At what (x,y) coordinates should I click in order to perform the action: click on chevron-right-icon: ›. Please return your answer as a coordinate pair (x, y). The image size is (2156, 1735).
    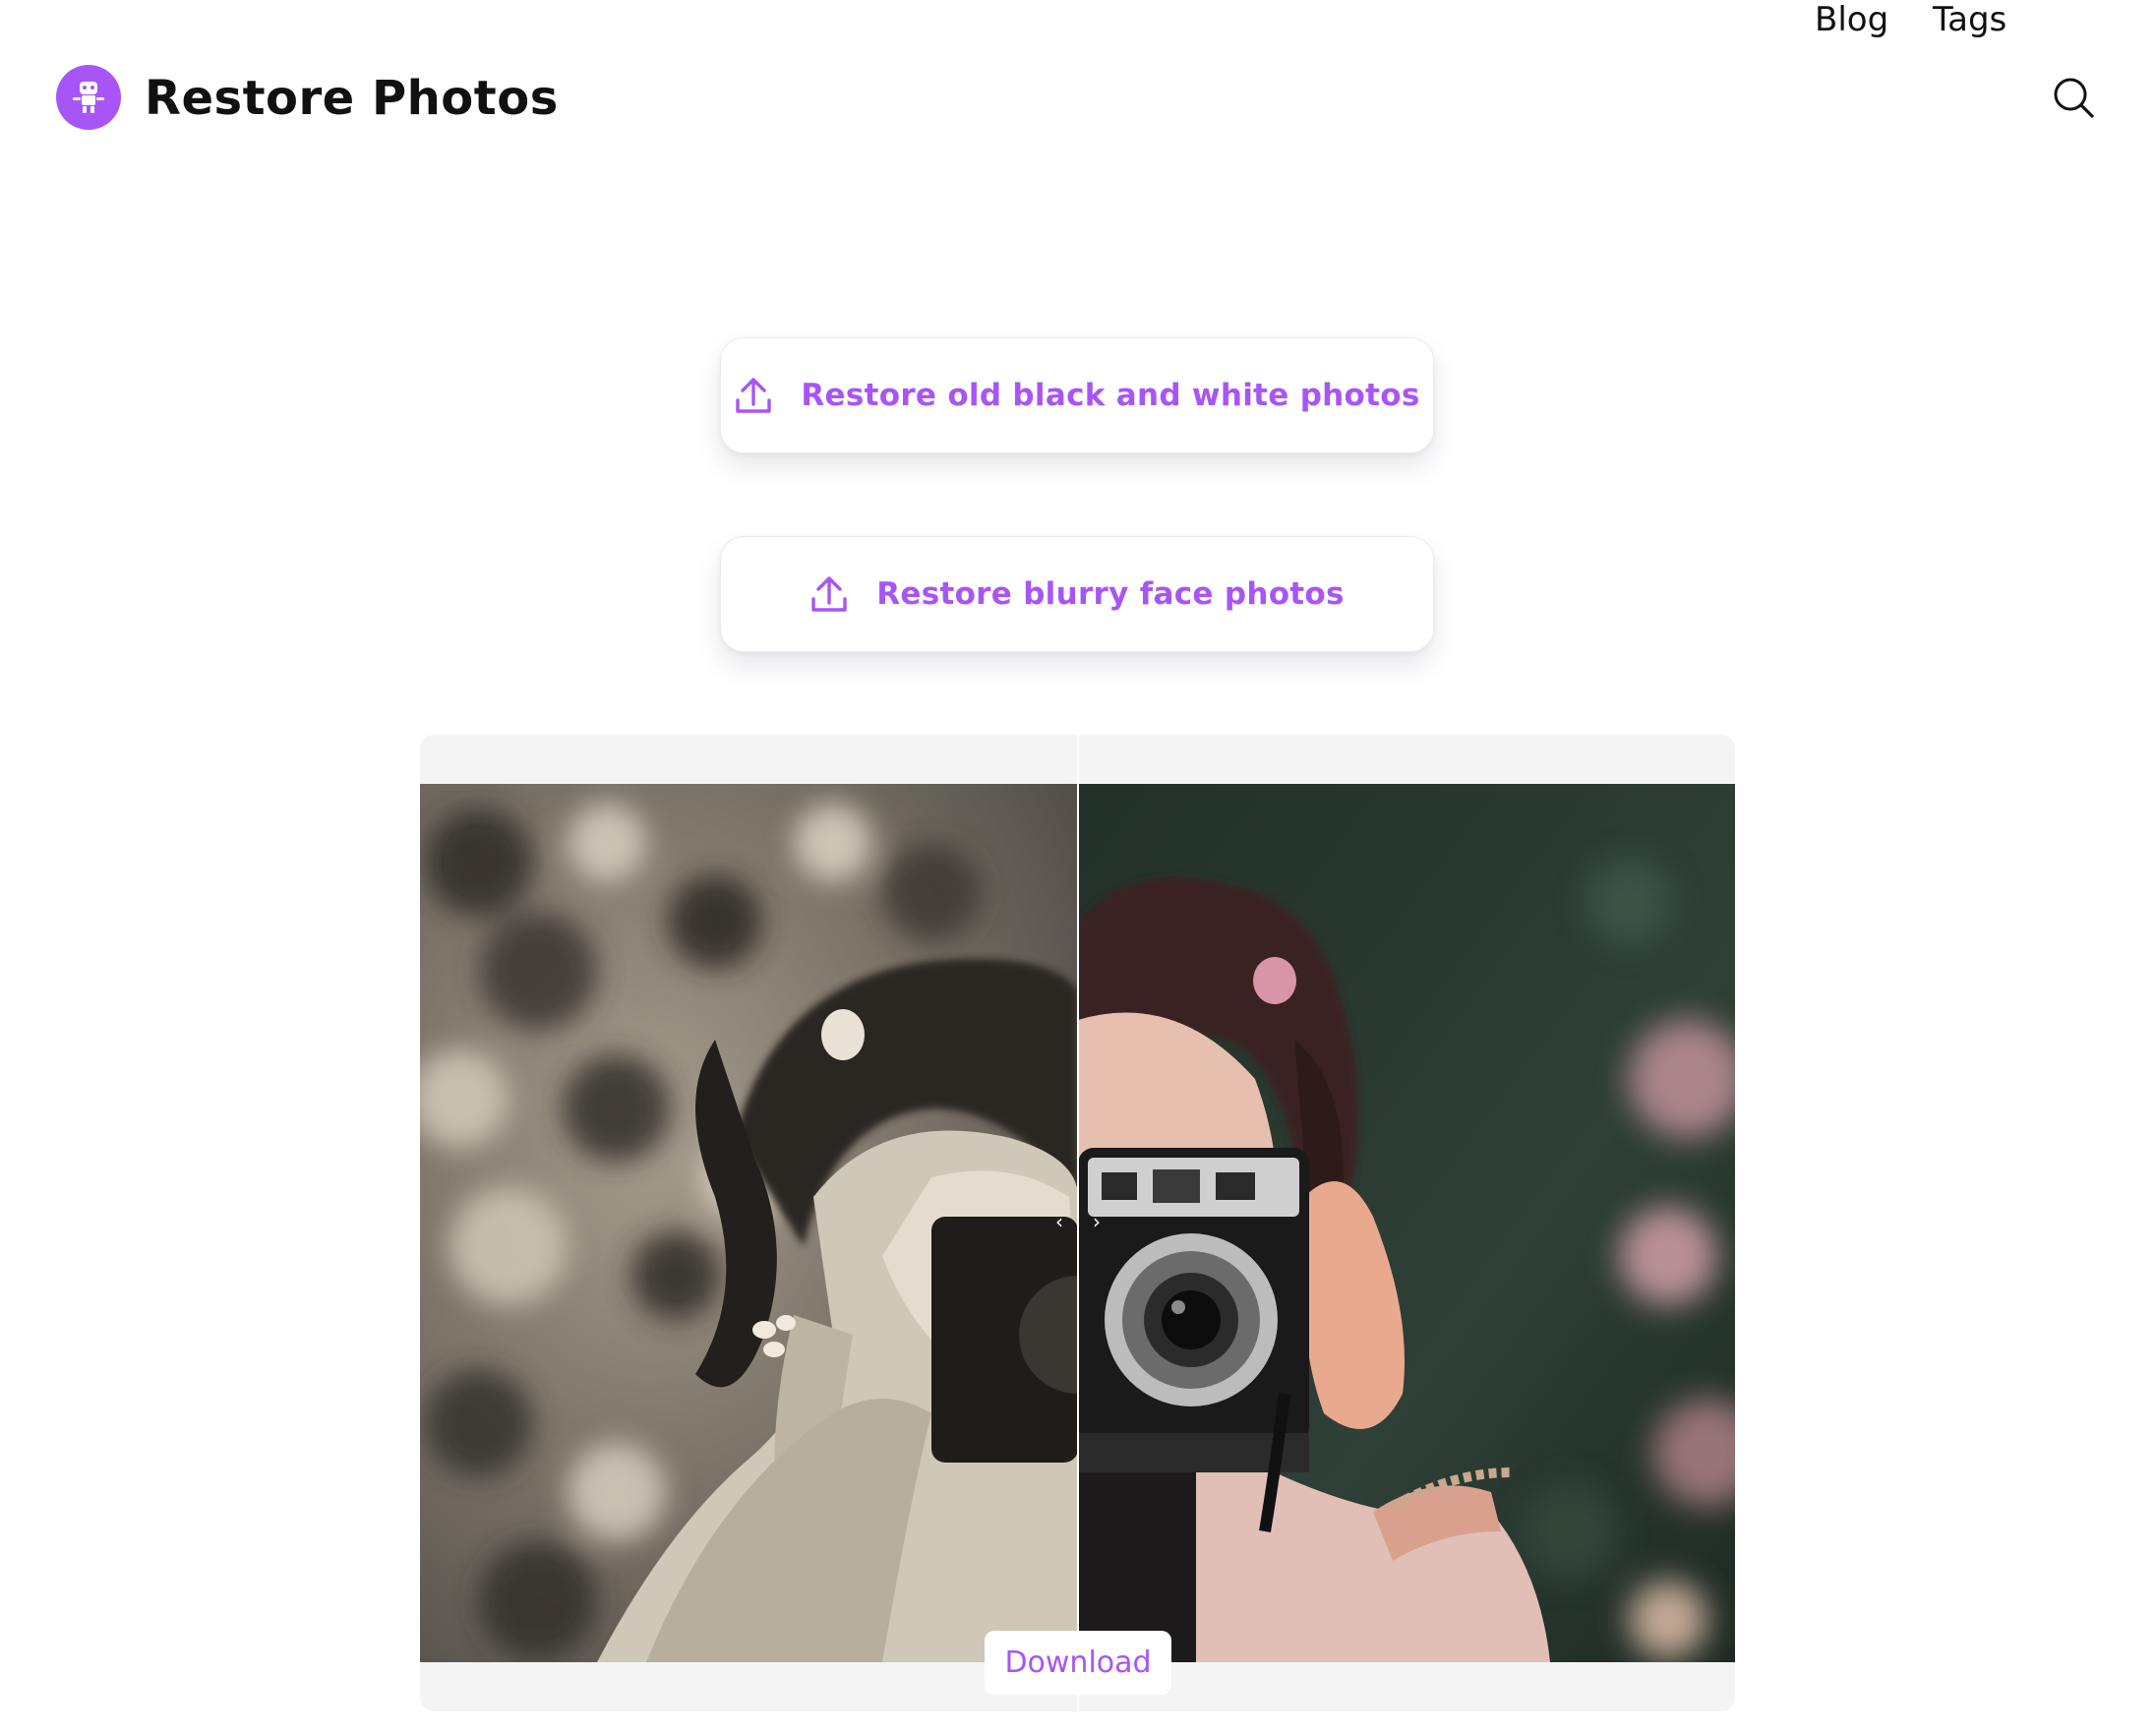
    Looking at the image, I should click on (1097, 1221).